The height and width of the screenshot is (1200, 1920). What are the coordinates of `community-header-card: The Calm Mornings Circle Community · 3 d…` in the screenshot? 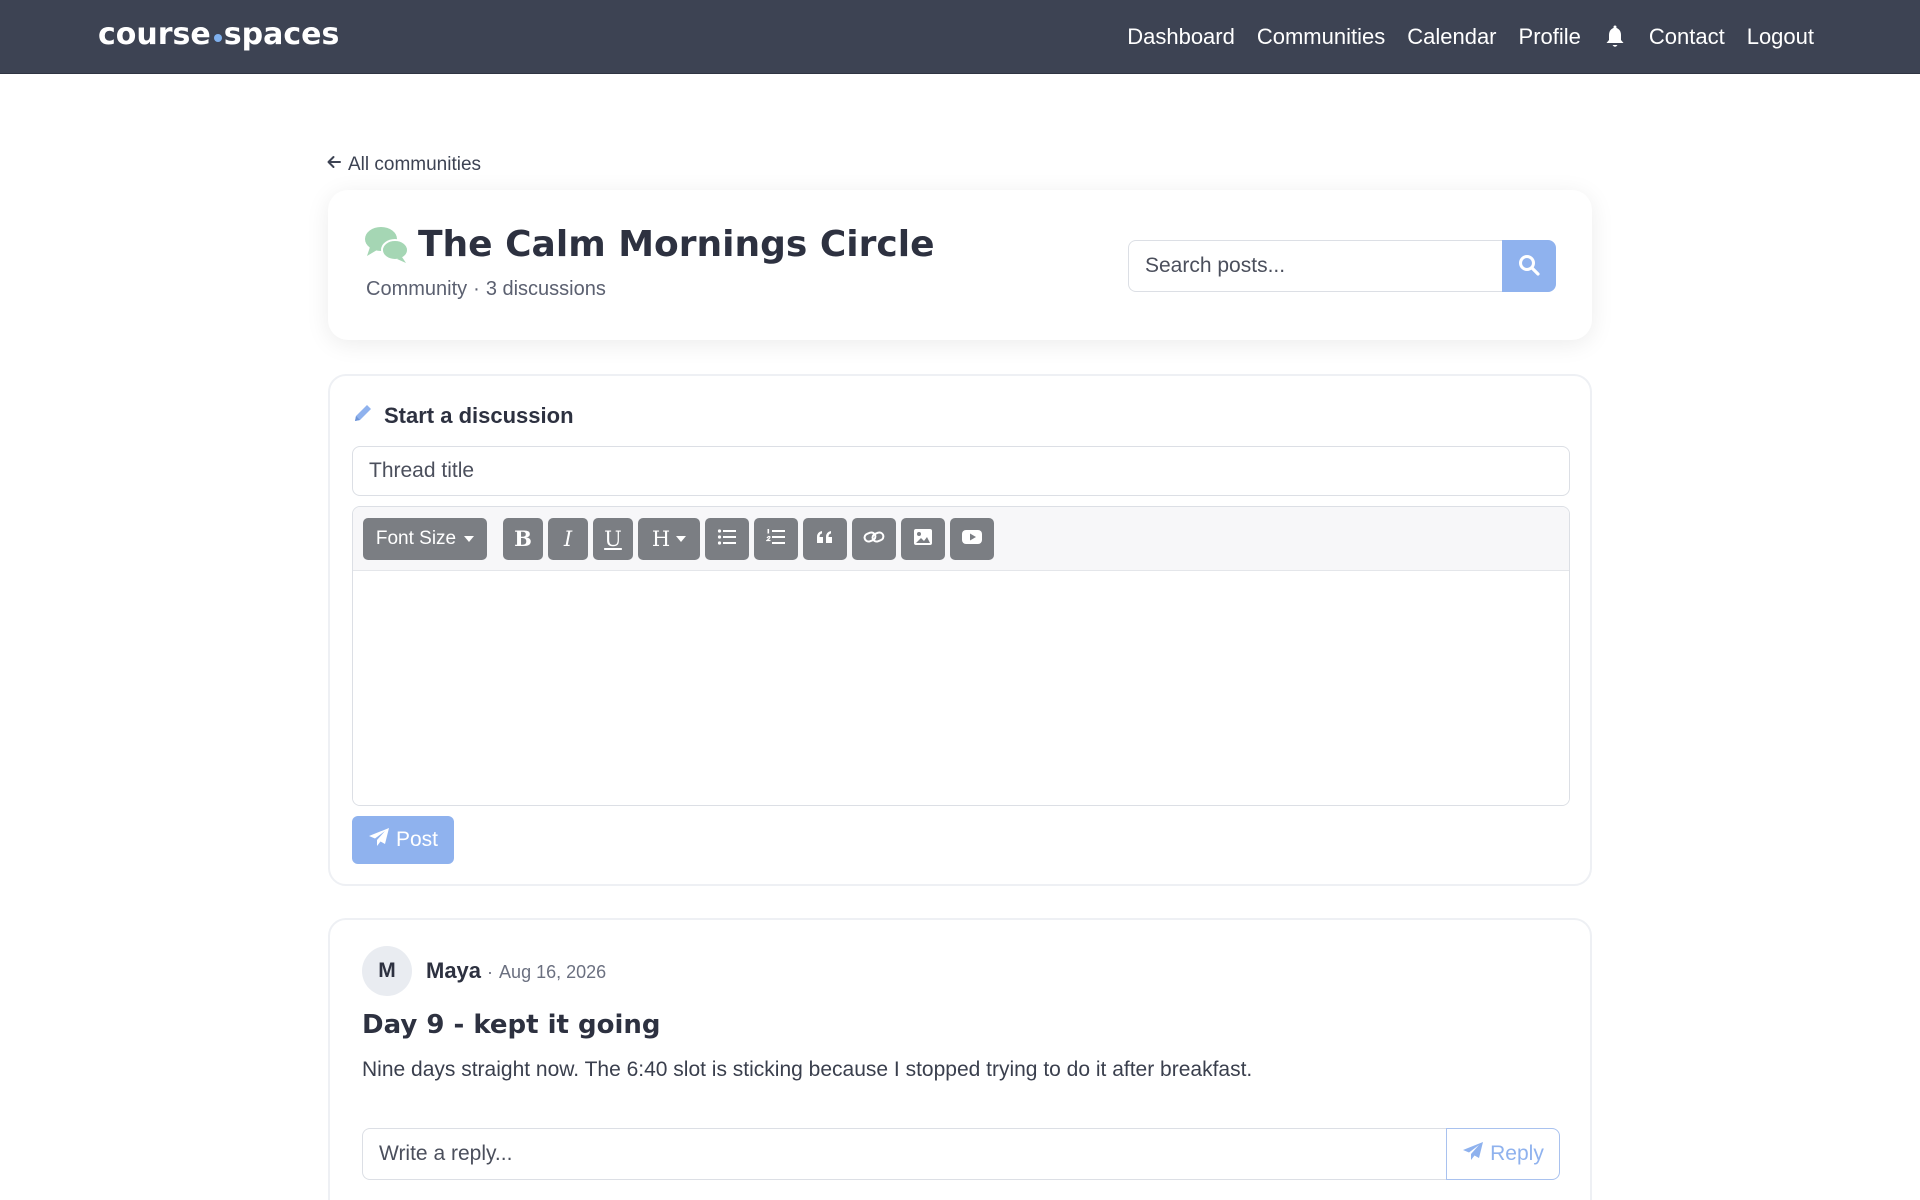 It's located at (960, 265).